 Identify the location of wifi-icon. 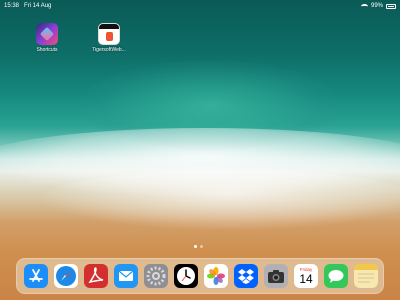
(364, 6).